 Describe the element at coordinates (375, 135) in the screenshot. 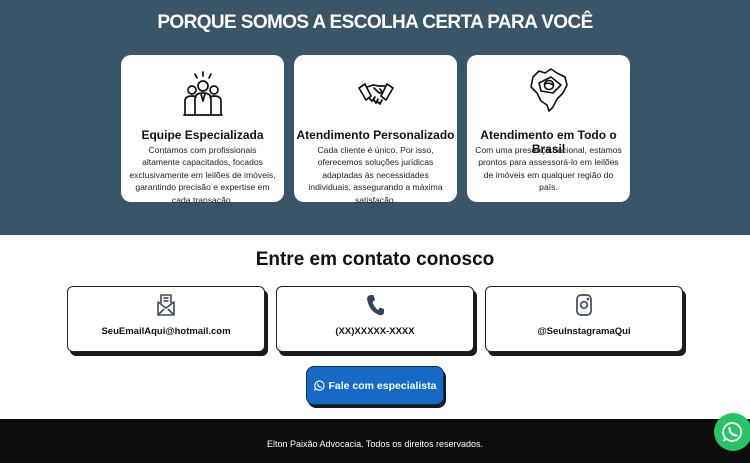

I see `feature-card-title: Atendimento Personalizado` at that location.